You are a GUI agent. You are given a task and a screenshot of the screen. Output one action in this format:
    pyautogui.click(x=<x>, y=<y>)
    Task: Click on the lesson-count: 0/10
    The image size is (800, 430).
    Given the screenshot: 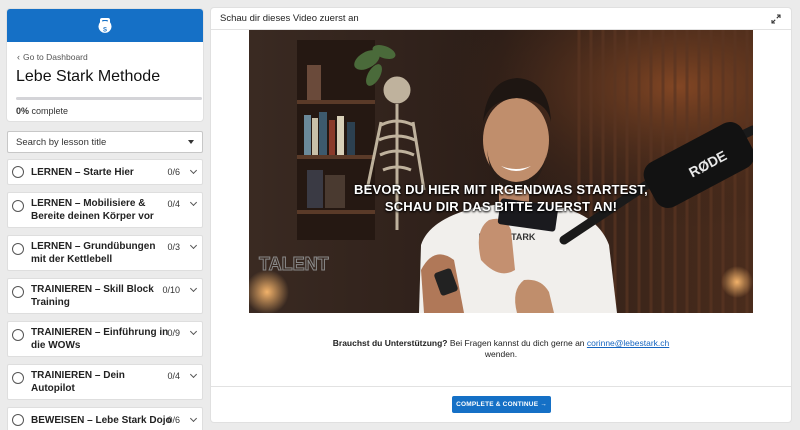 What is the action you would take?
    pyautogui.click(x=171, y=290)
    